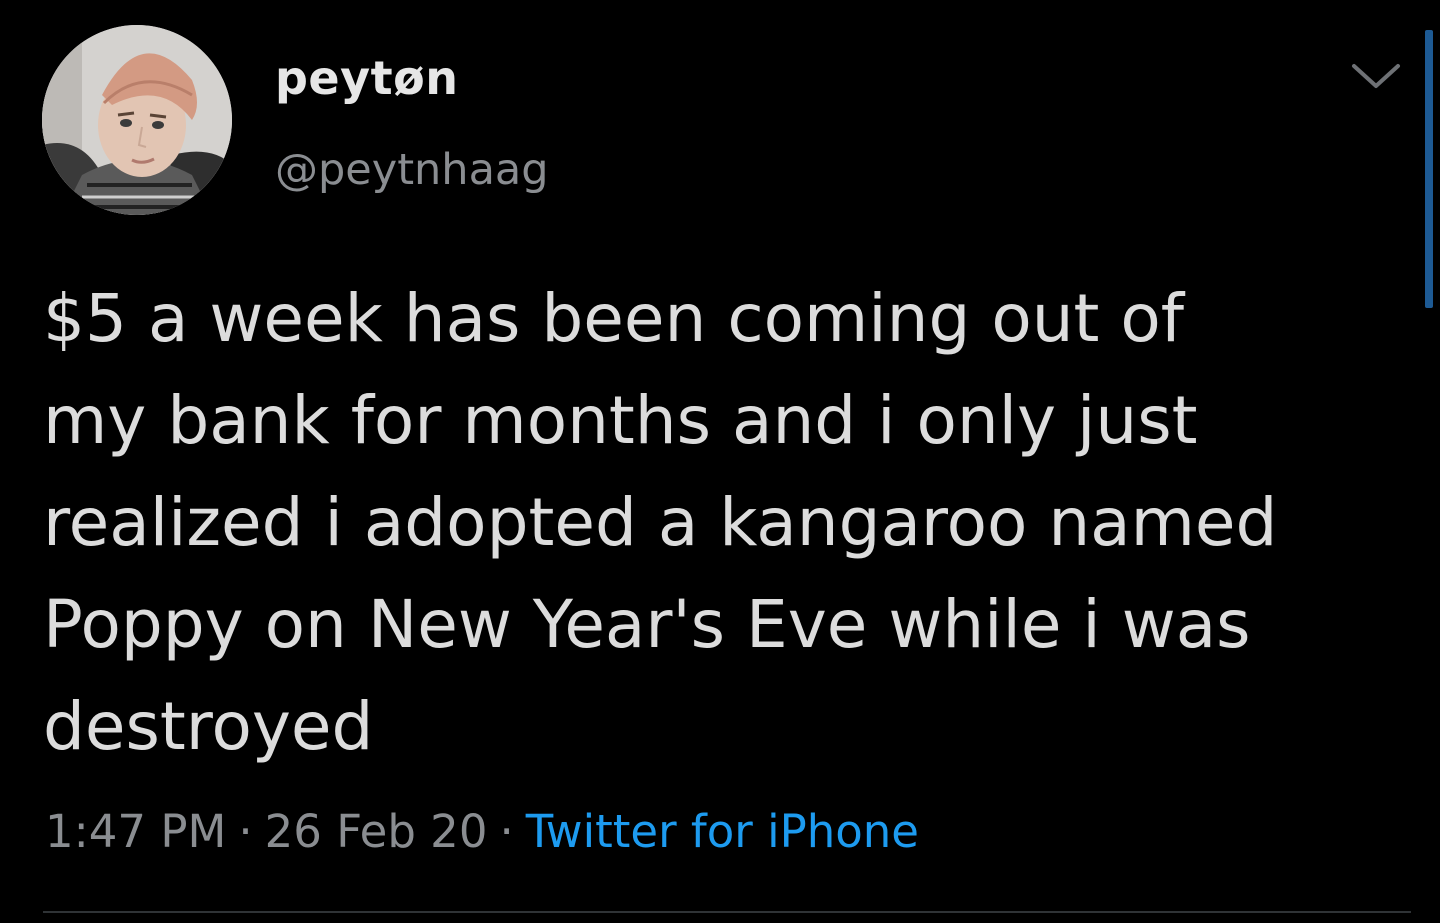 This screenshot has width=1440, height=923. I want to click on tweet-source-link: Twitter for iPhone, so click(722, 831).